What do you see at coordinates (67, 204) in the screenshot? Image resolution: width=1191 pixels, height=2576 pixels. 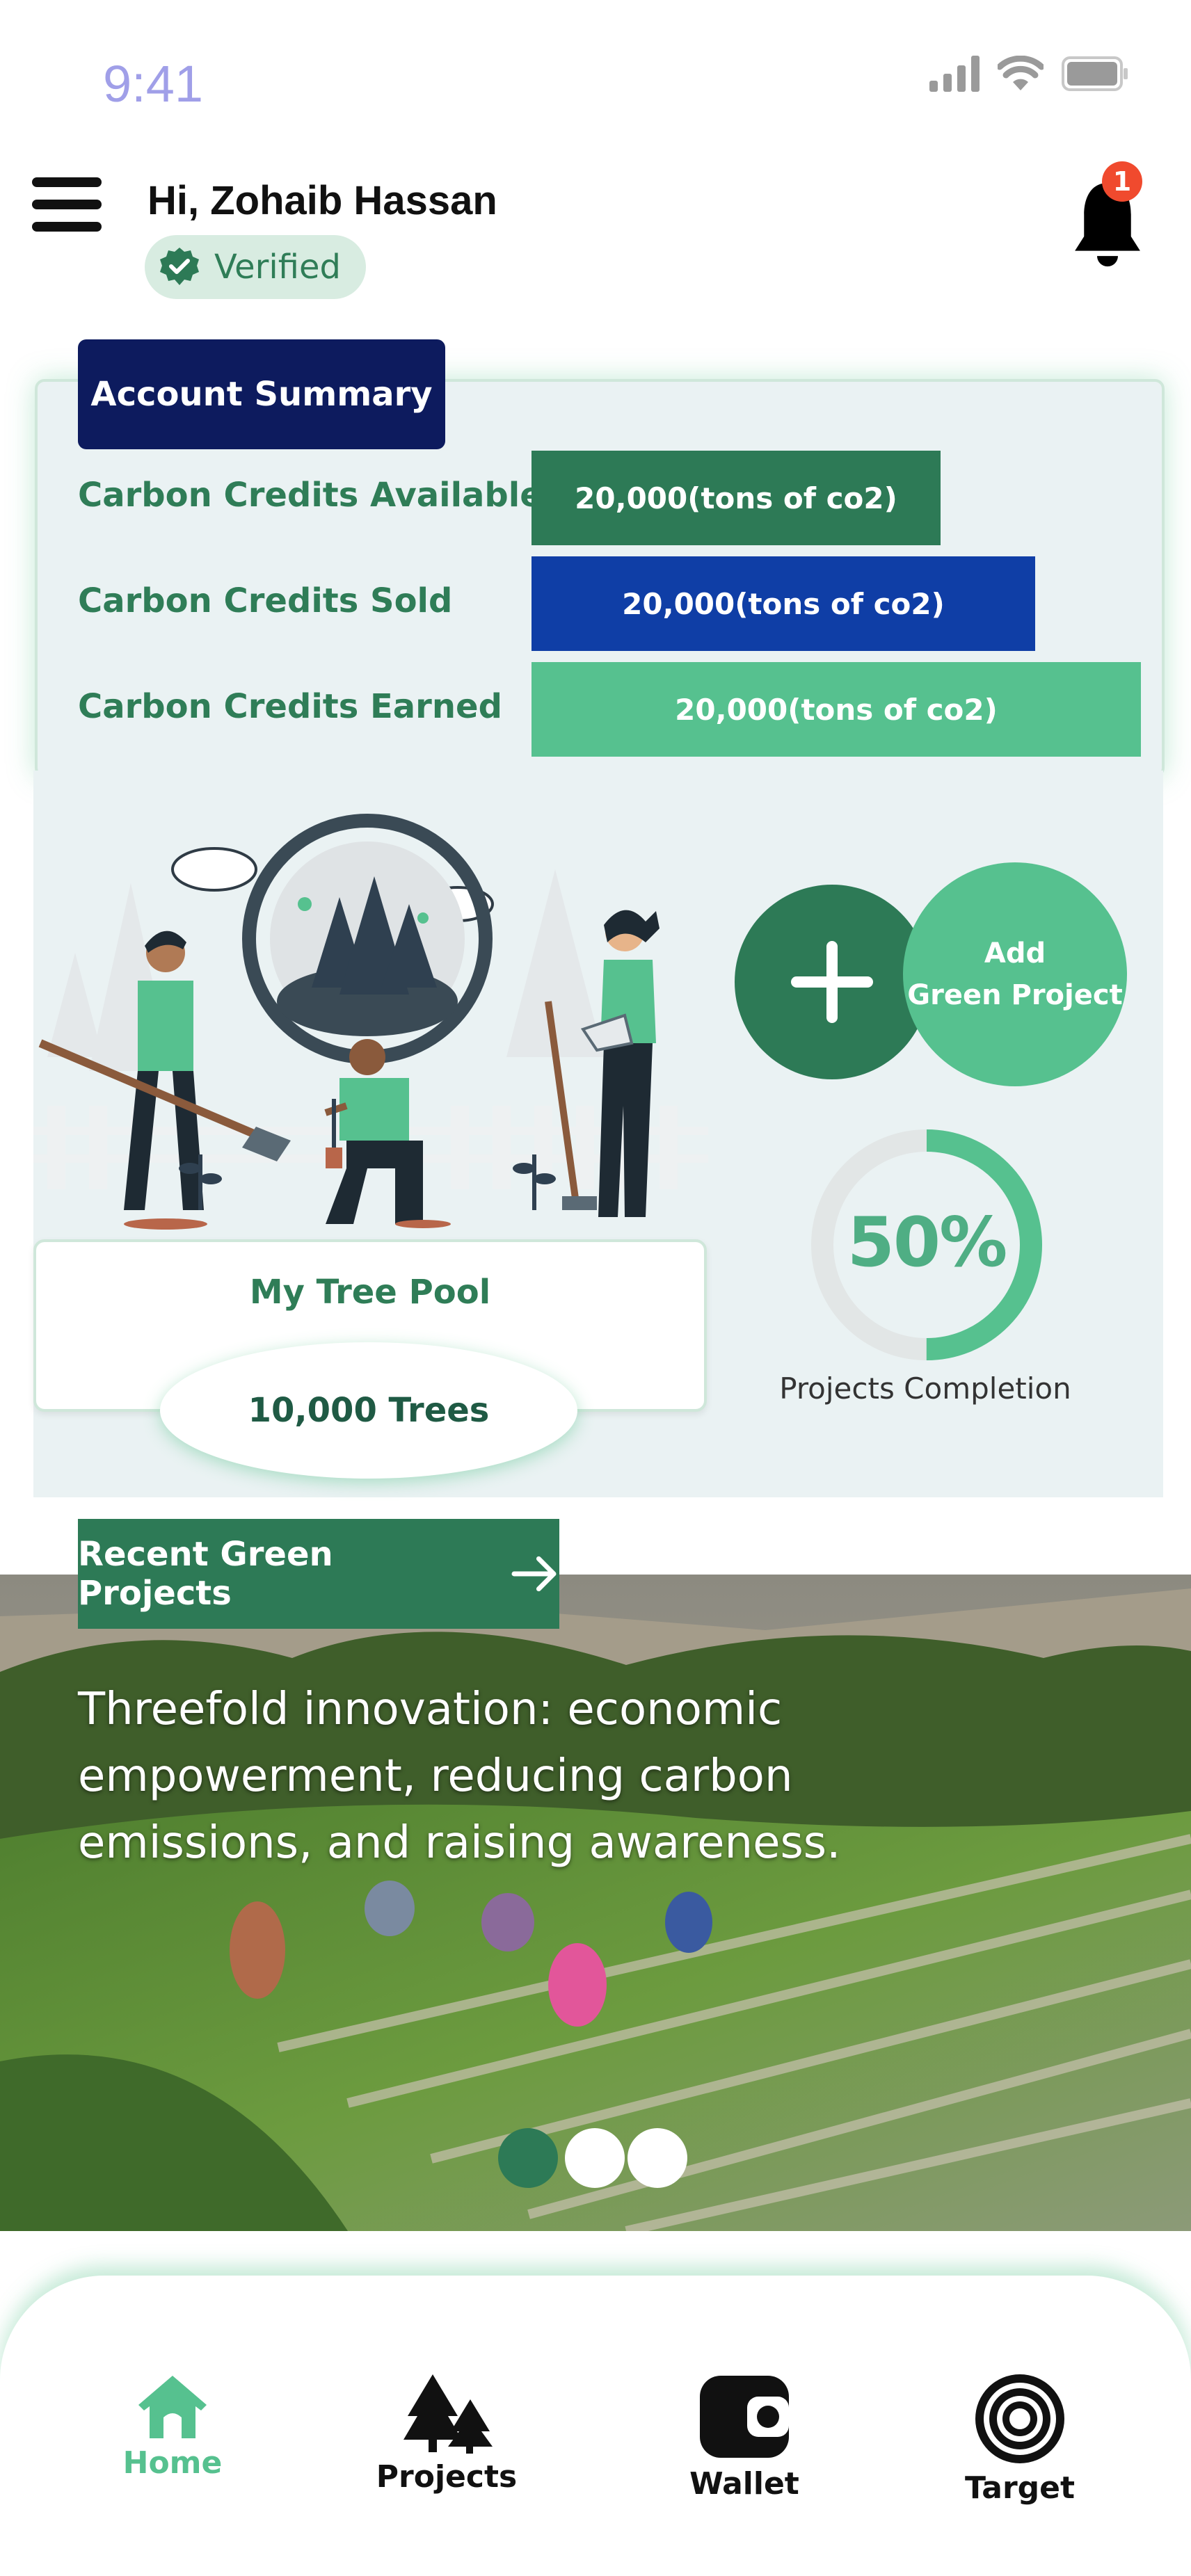 I see `hamburger-menu-icon` at bounding box center [67, 204].